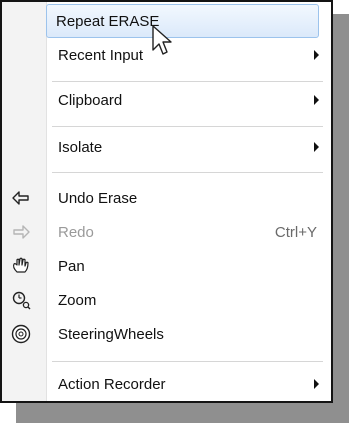 The width and height of the screenshot is (353, 423). What do you see at coordinates (21, 334) in the screenshot?
I see `steering-wheels-icon` at bounding box center [21, 334].